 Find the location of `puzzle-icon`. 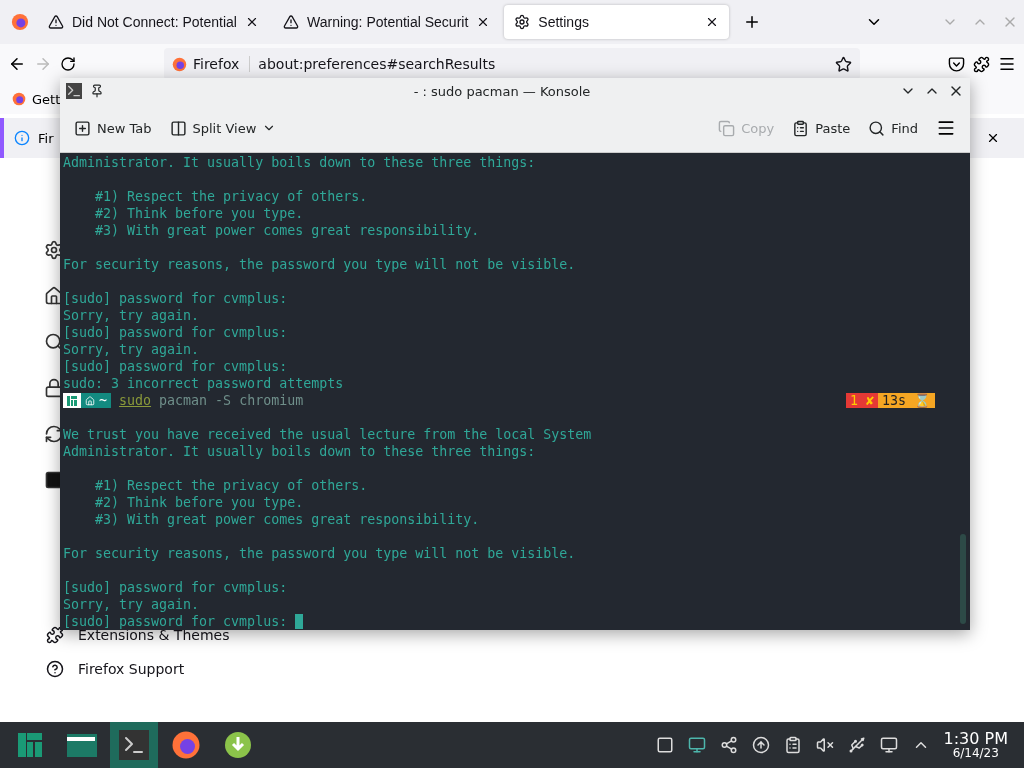

puzzle-icon is located at coordinates (55, 635).